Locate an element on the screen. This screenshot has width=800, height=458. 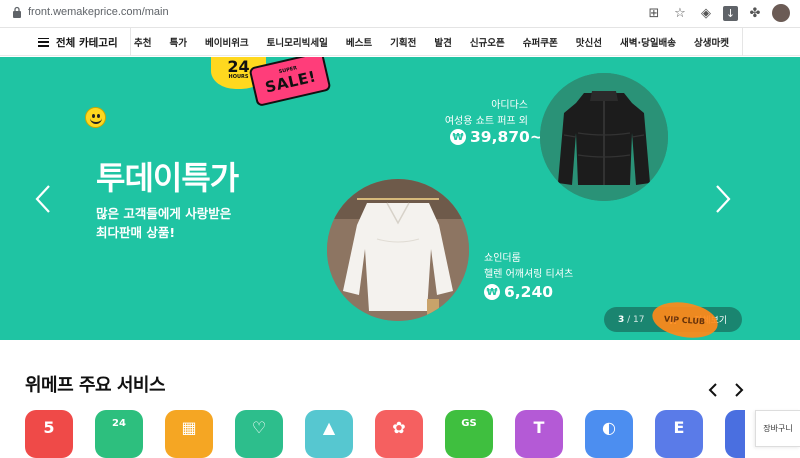
all-categories-button: 전체 카테고리 is located at coordinates (84, 42).